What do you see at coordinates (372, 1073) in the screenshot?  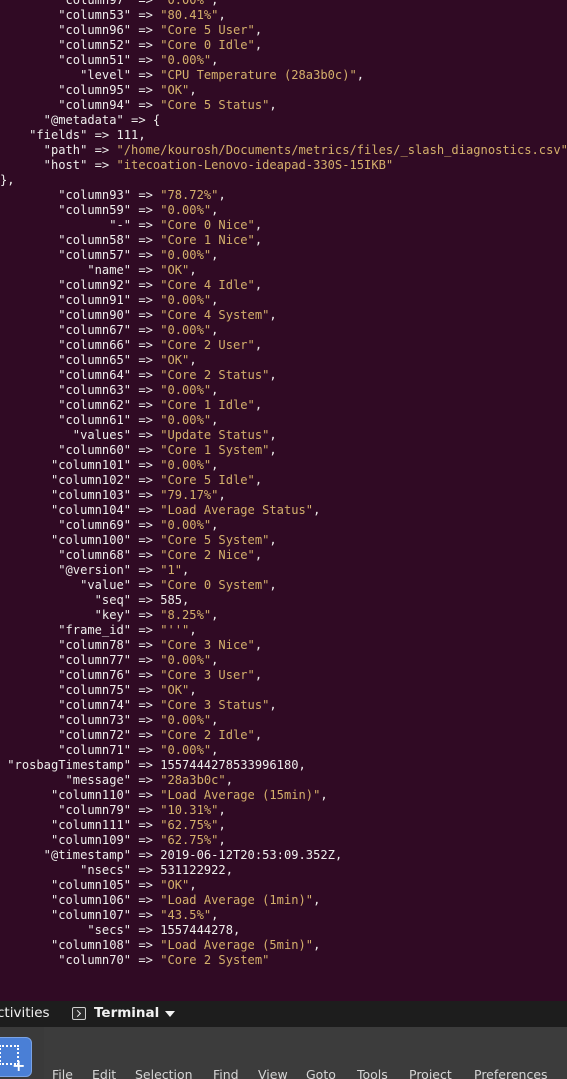 I see `menu-item-tools: Tools` at bounding box center [372, 1073].